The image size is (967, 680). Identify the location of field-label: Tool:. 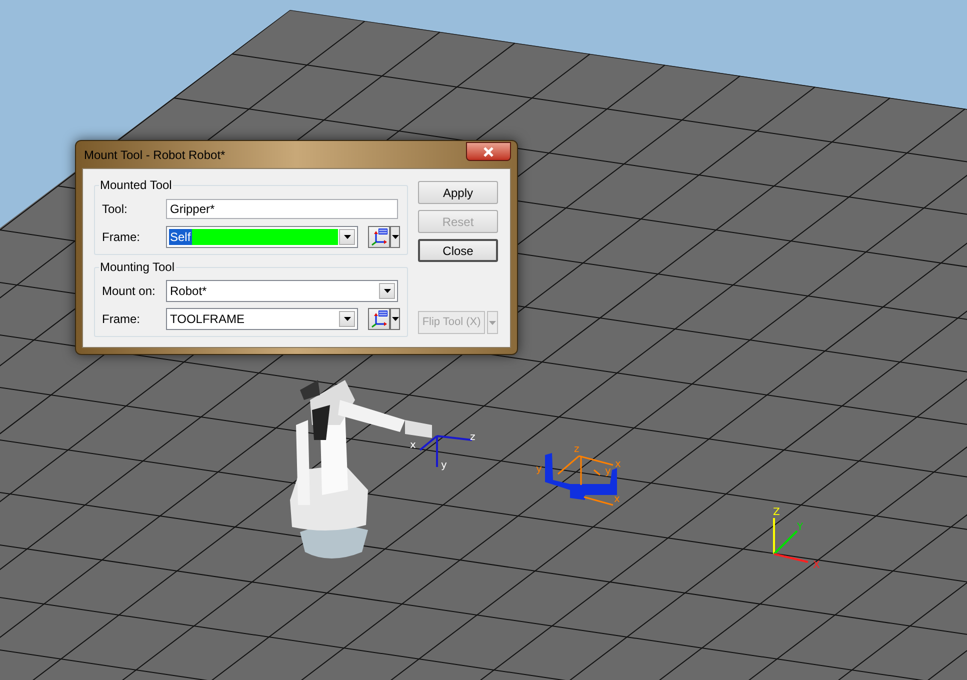
(115, 209).